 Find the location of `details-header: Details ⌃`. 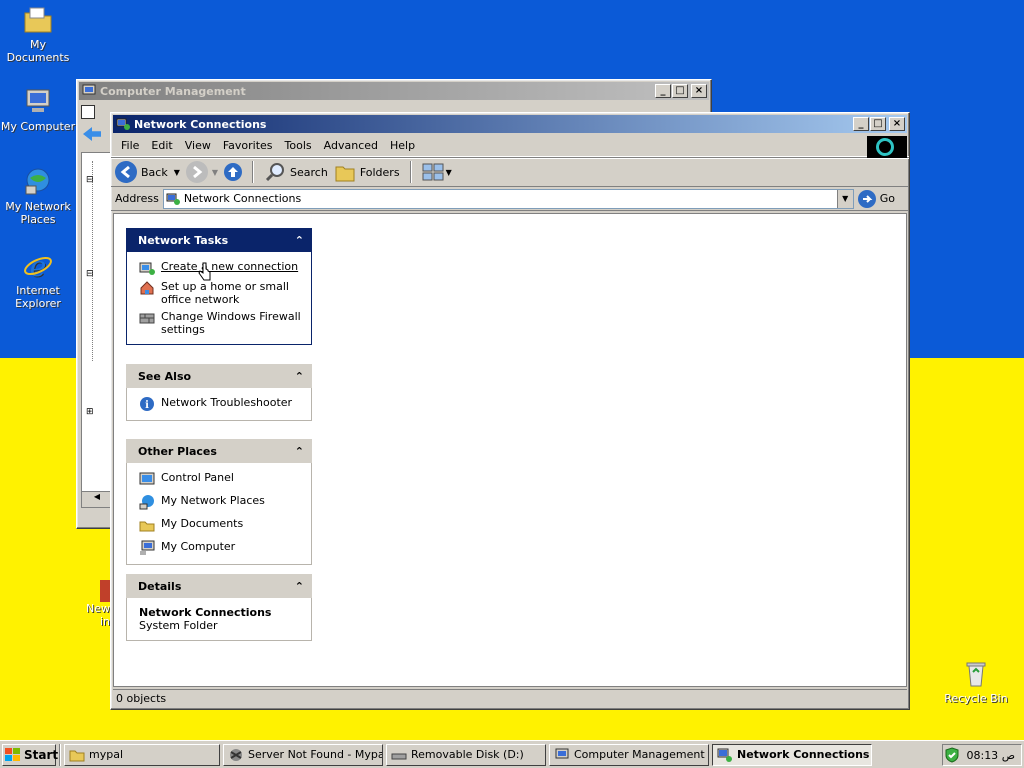

details-header: Details ⌃ is located at coordinates (219, 586).